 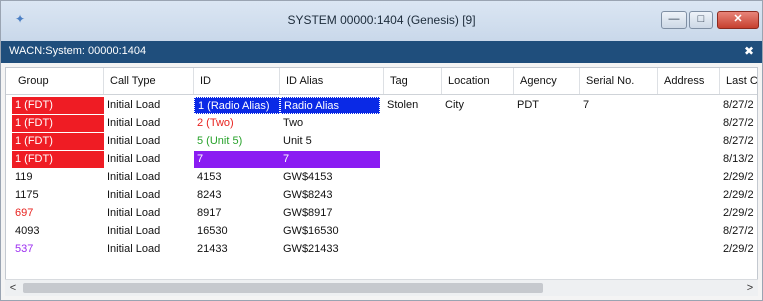 What do you see at coordinates (330, 231) in the screenshot?
I see `id-alias-cell: GW$16530` at bounding box center [330, 231].